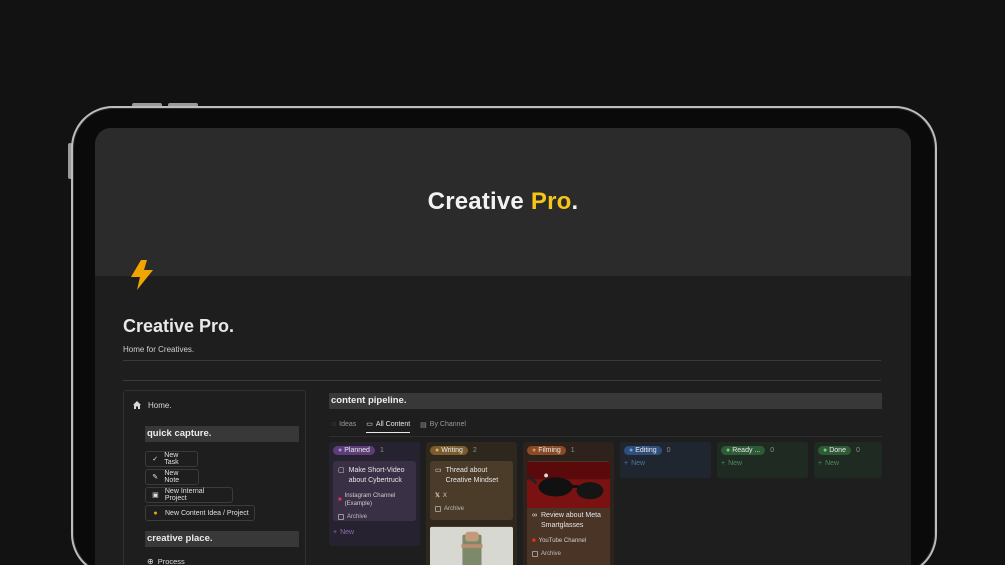 The image size is (1005, 565). I want to click on new-task-button: ✓ New Task, so click(171, 459).